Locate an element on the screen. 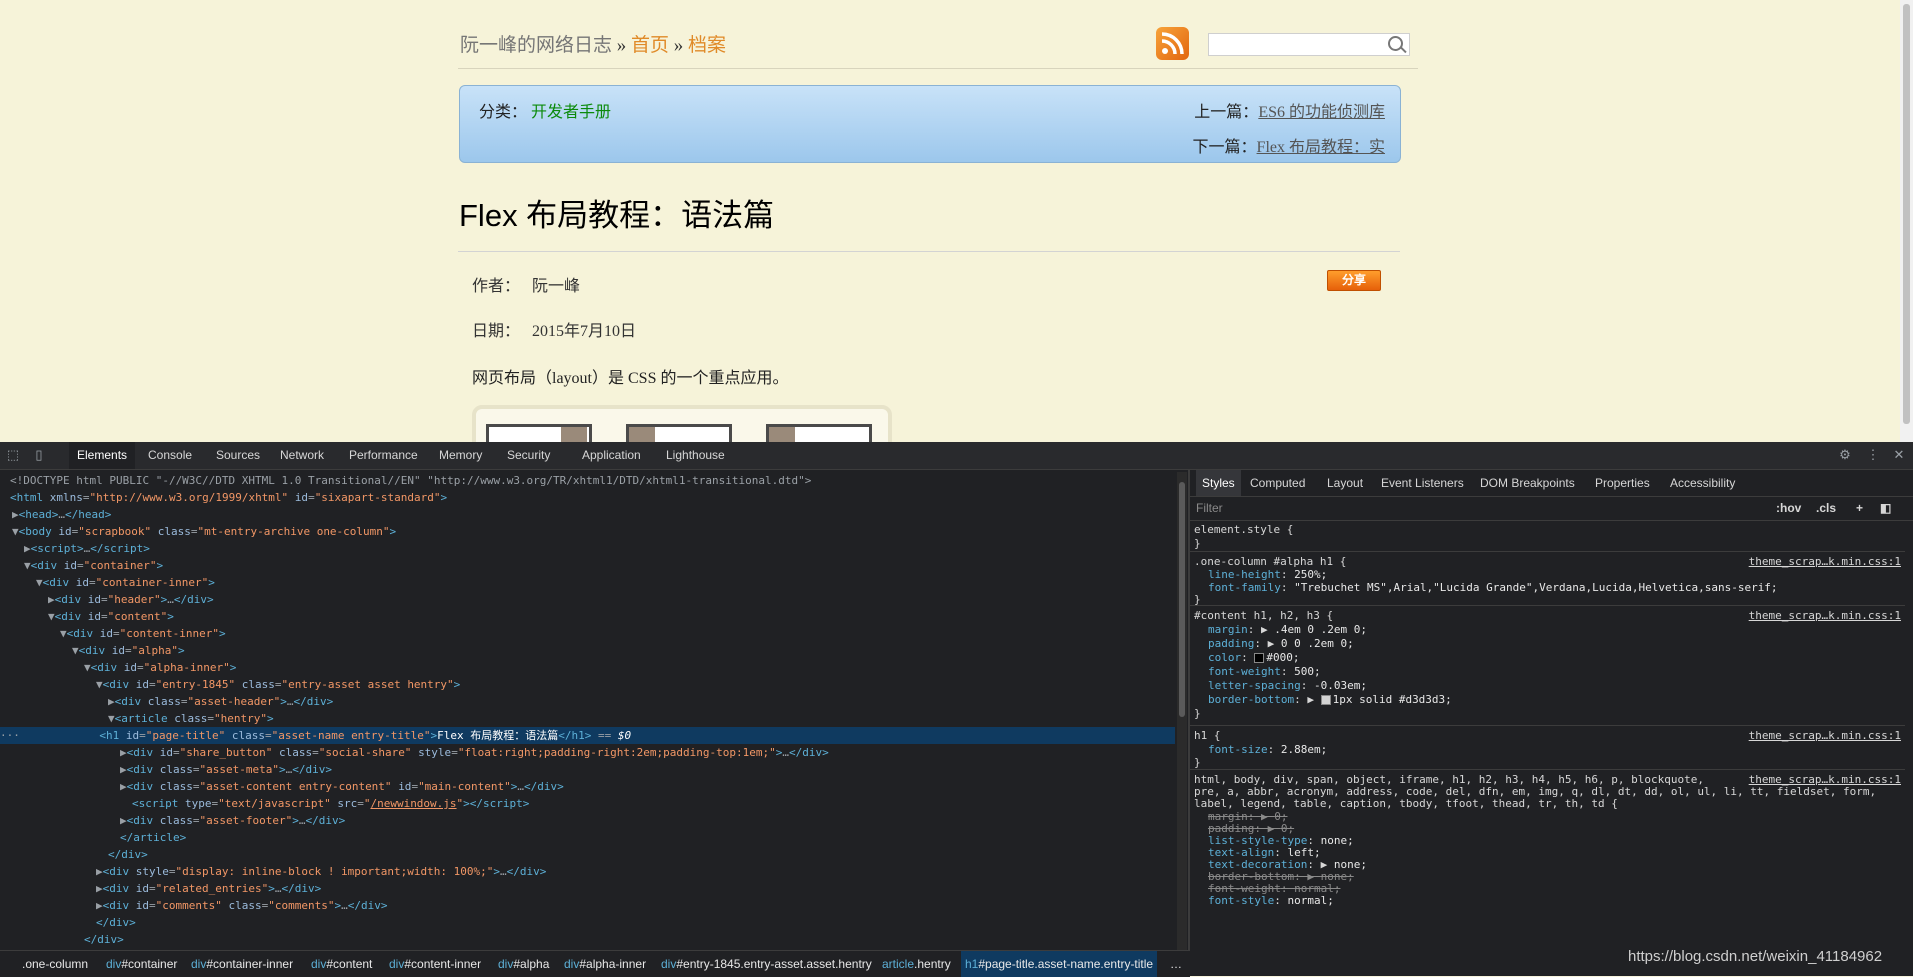 The image size is (1913, 977). css-value: none; is located at coordinates (1337, 840).